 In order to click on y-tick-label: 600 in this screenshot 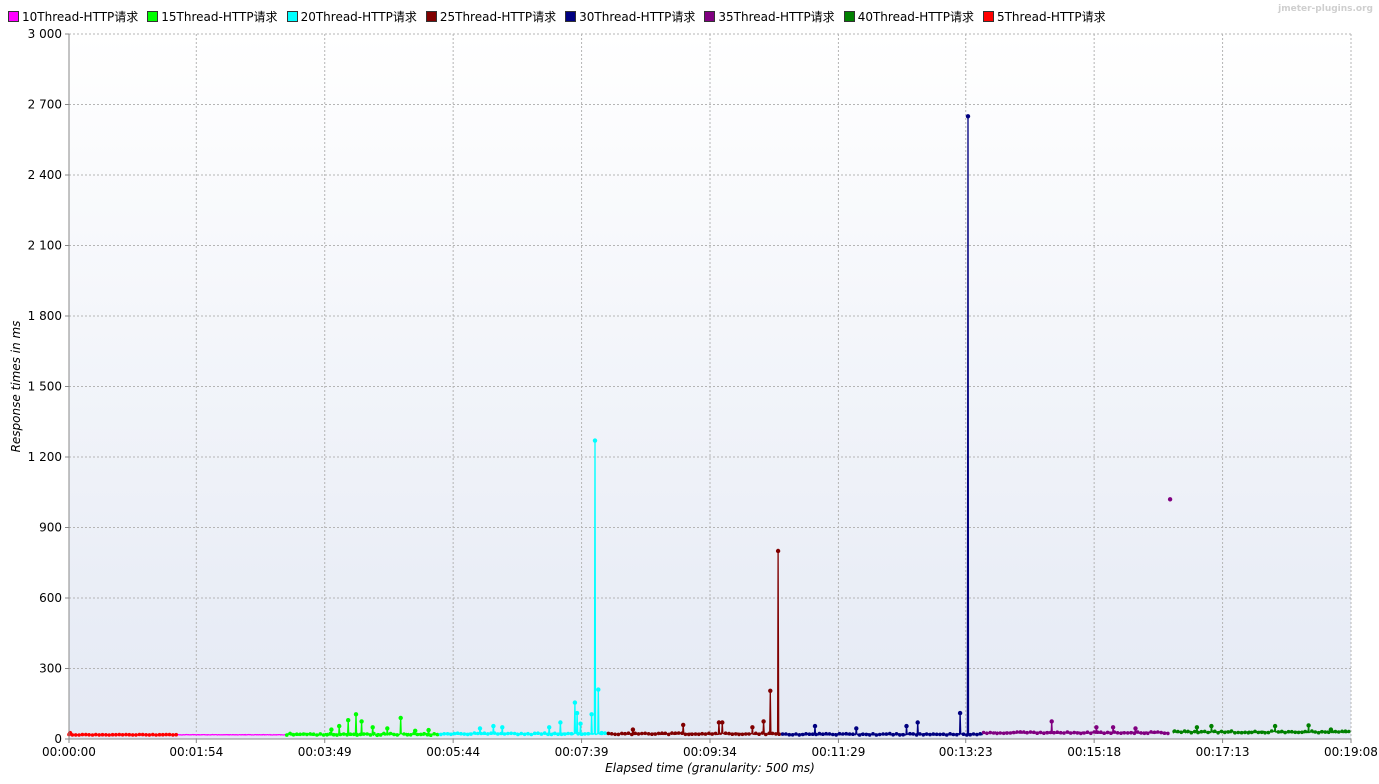, I will do `click(50, 598)`.